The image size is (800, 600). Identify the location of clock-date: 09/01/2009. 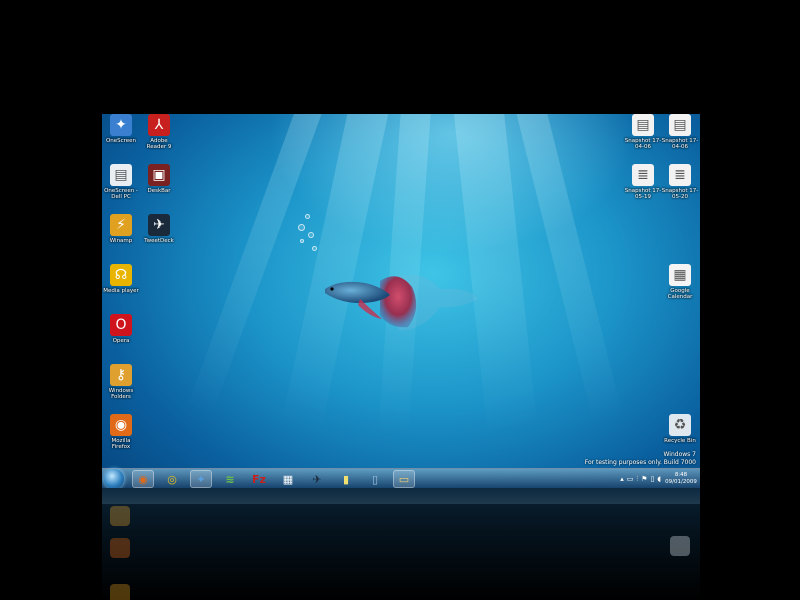
(681, 482).